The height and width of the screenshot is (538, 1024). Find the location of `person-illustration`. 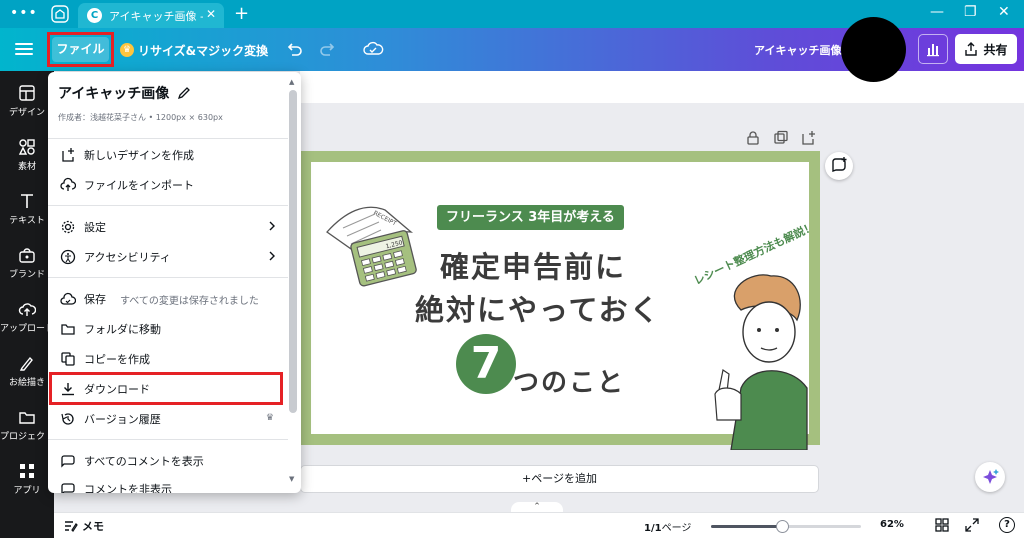

person-illustration is located at coordinates (761, 362).